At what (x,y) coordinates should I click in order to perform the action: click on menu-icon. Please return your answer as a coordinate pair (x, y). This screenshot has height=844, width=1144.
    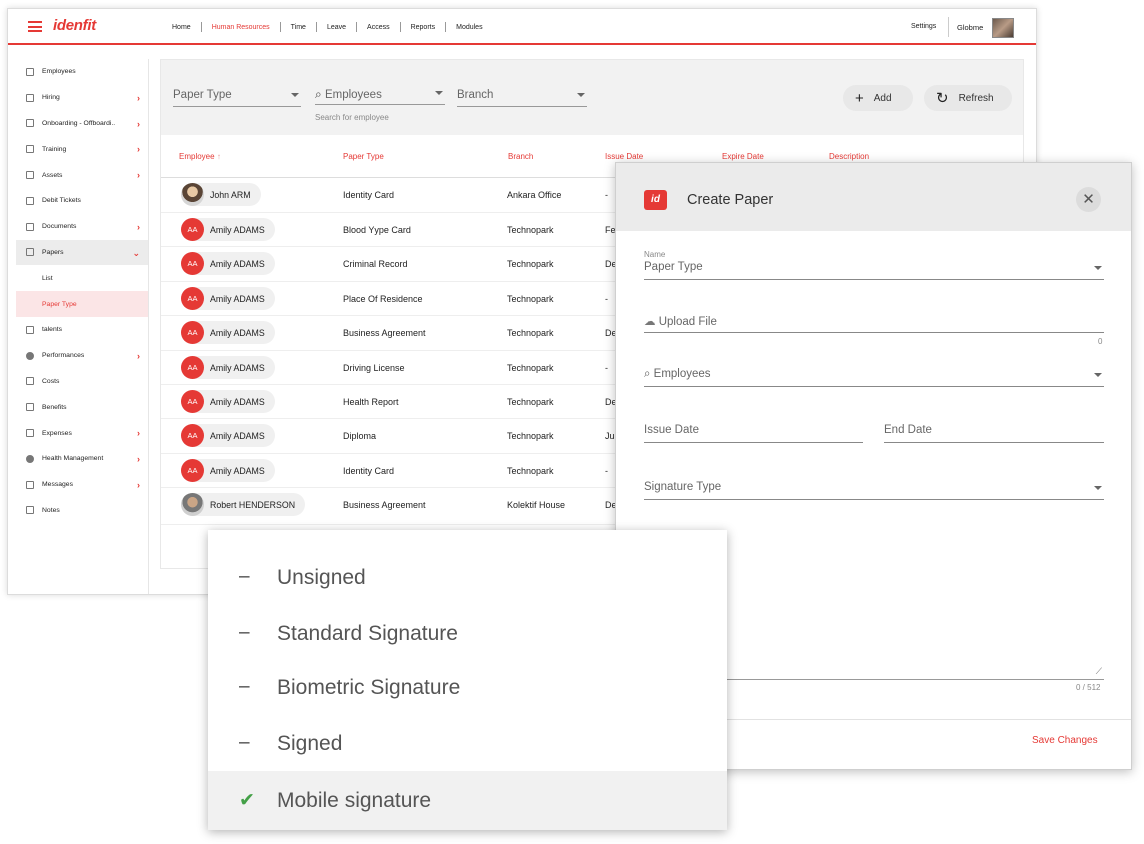
    Looking at the image, I should click on (35, 26).